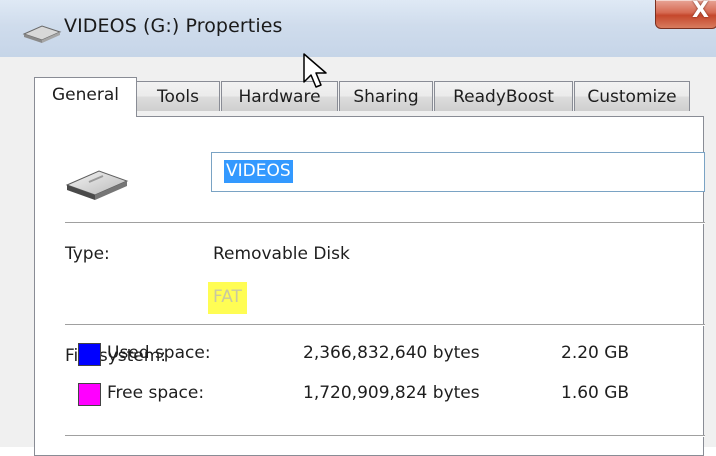 Image resolution: width=716 pixels, height=456 pixels. Describe the element at coordinates (159, 353) in the screenshot. I see `used-space-label: Used space:` at that location.